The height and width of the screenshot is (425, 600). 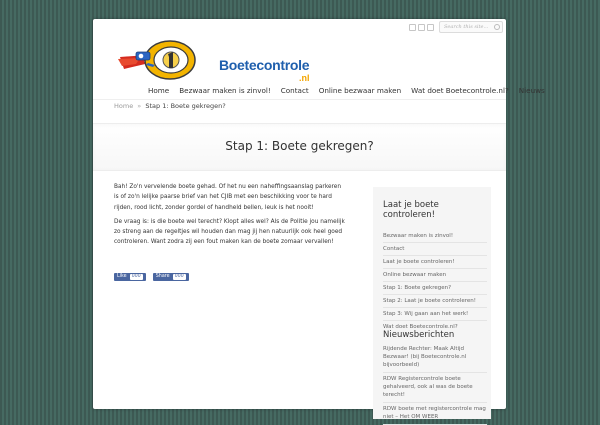 What do you see at coordinates (304, 78) in the screenshot?
I see `logo-suffix: .nl` at bounding box center [304, 78].